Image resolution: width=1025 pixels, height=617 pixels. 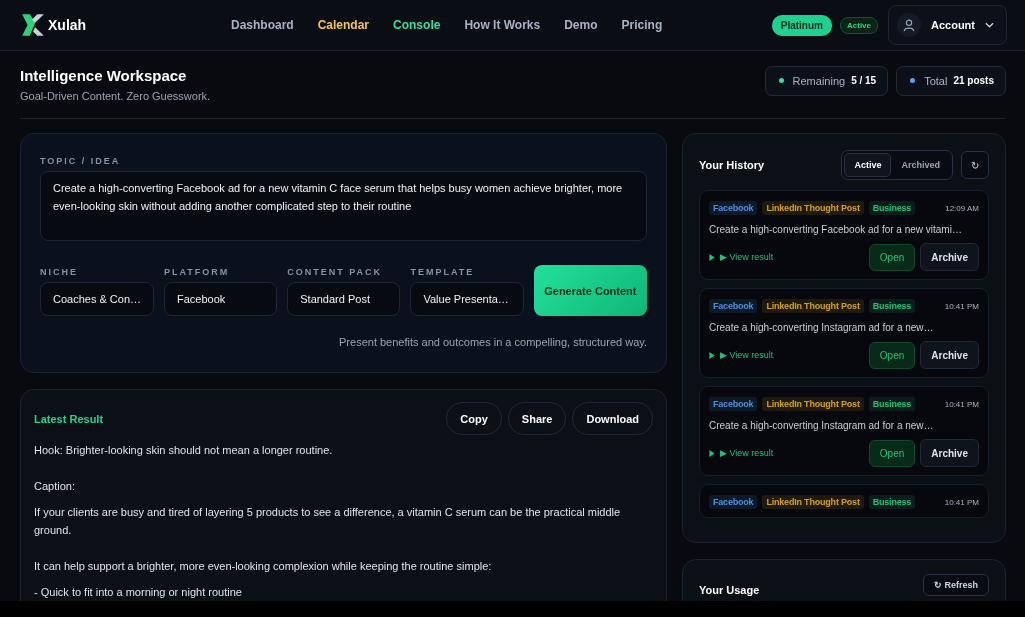 I want to click on status-badge: Active, so click(x=859, y=25).